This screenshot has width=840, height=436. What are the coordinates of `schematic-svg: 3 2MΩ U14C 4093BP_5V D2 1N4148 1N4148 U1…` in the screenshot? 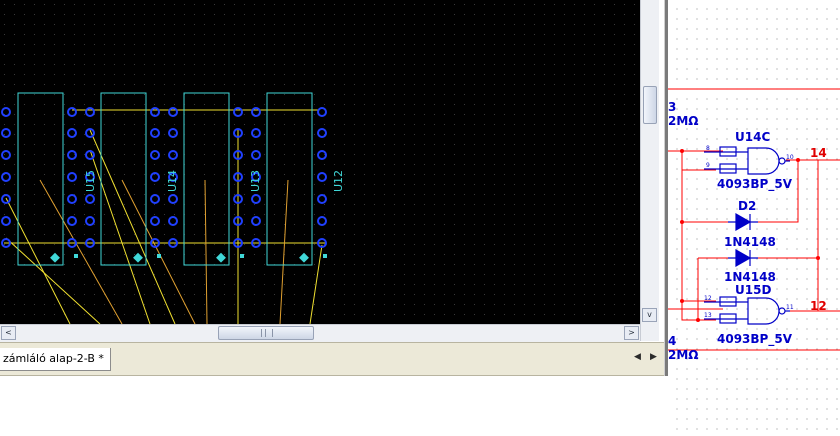 It's located at (754, 225).